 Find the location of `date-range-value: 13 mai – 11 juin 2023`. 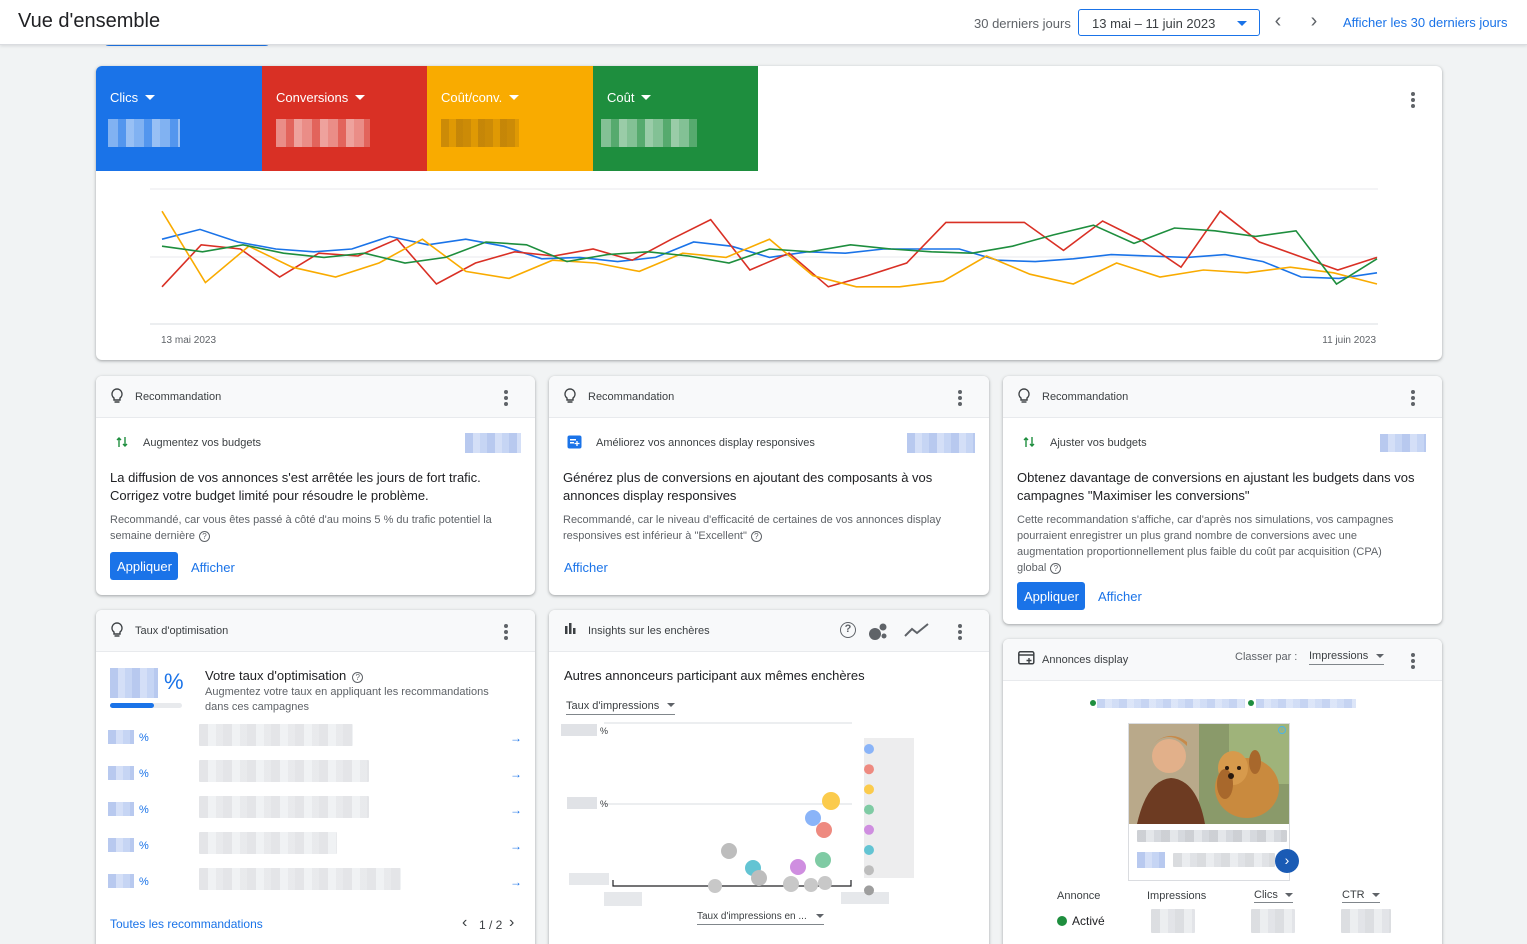

date-range-value: 13 mai – 11 juin 2023 is located at coordinates (1154, 23).